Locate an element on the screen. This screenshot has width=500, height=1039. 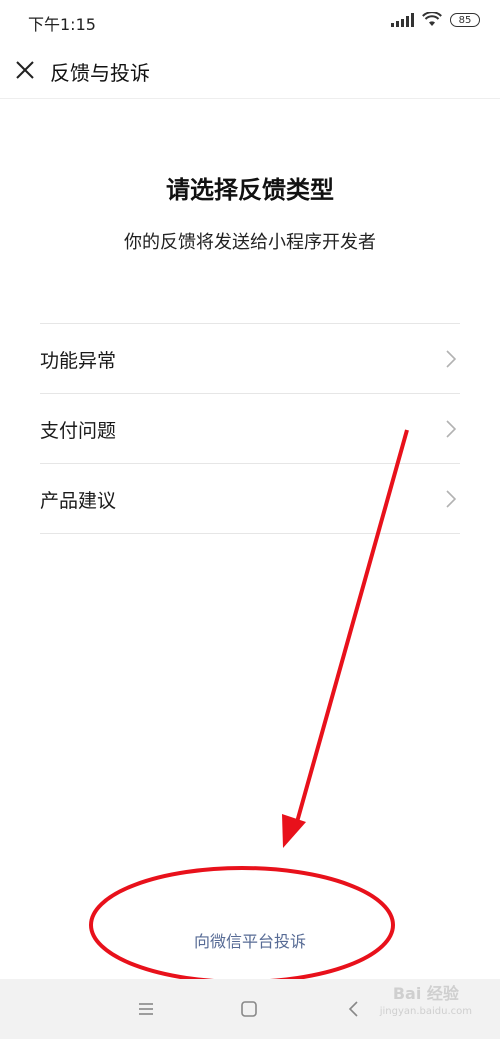
option-payment-issue: 支付问题 is located at coordinates (250, 429).